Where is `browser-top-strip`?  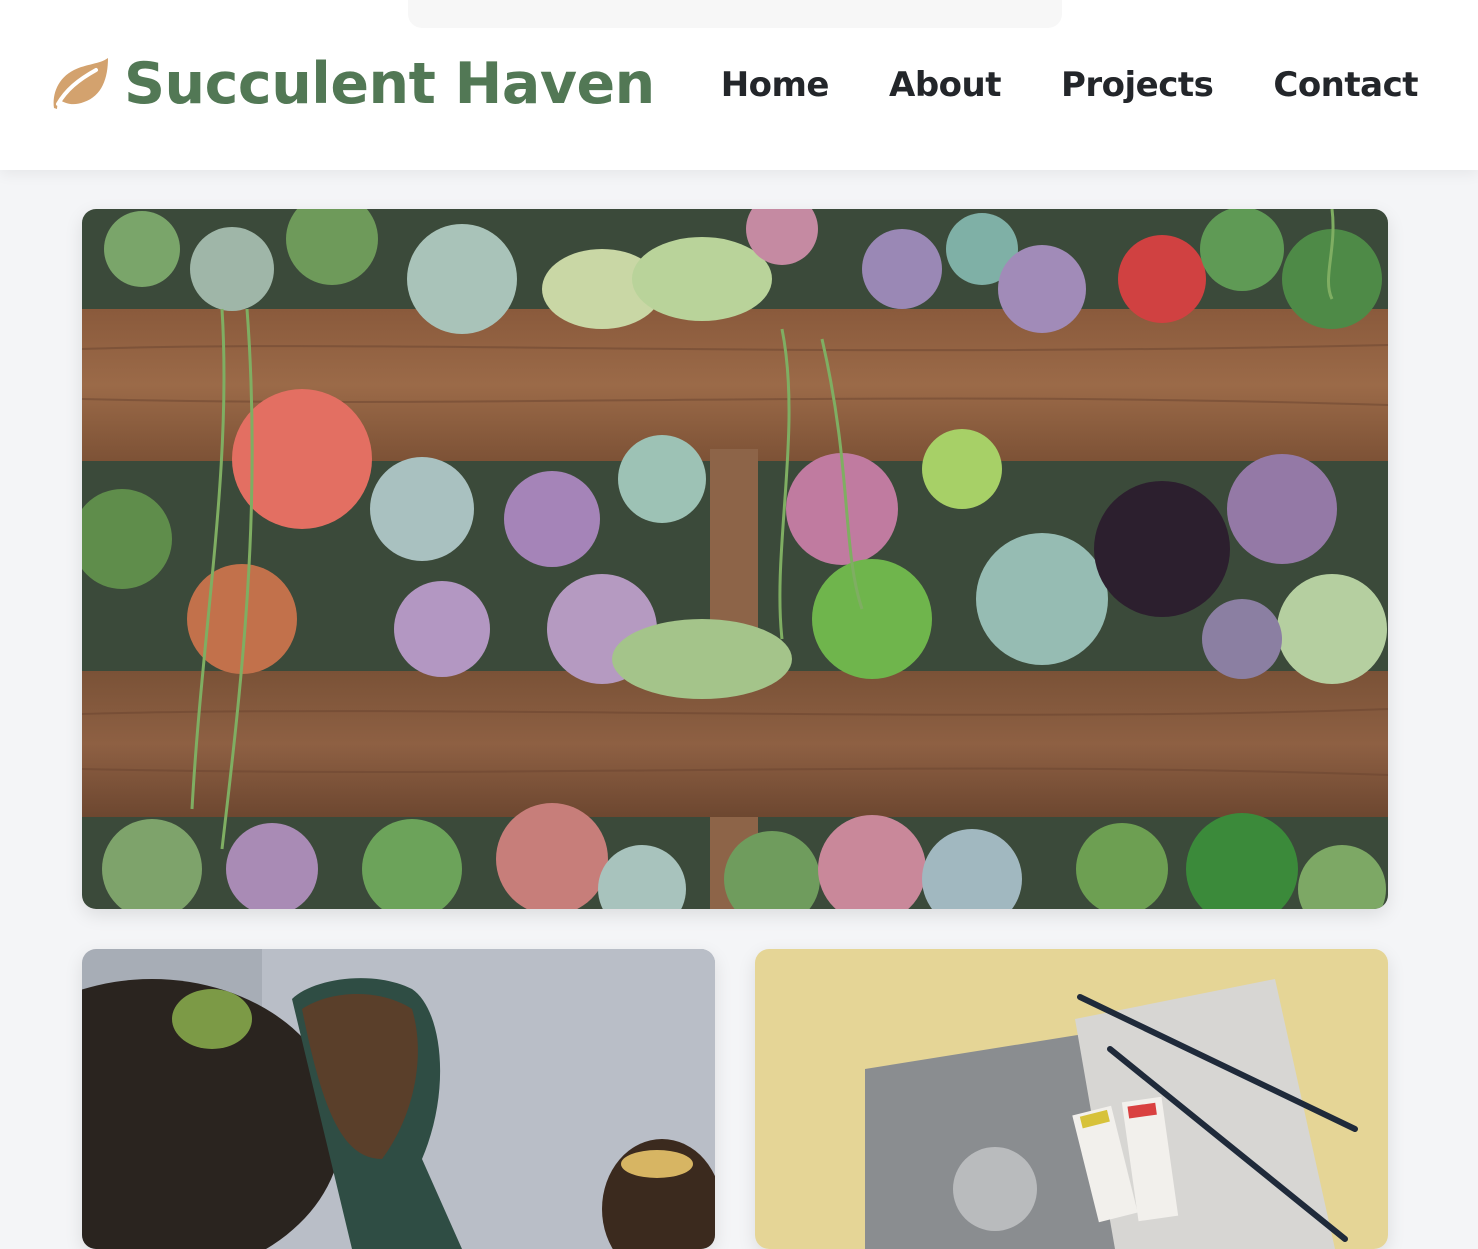 browser-top-strip is located at coordinates (735, 14).